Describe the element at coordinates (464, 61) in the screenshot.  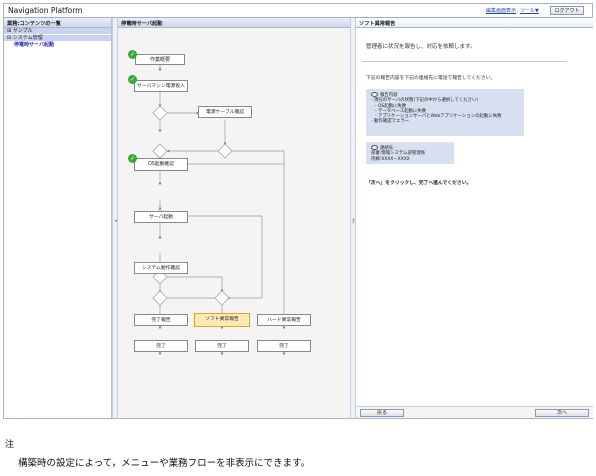
I see `divider` at that location.